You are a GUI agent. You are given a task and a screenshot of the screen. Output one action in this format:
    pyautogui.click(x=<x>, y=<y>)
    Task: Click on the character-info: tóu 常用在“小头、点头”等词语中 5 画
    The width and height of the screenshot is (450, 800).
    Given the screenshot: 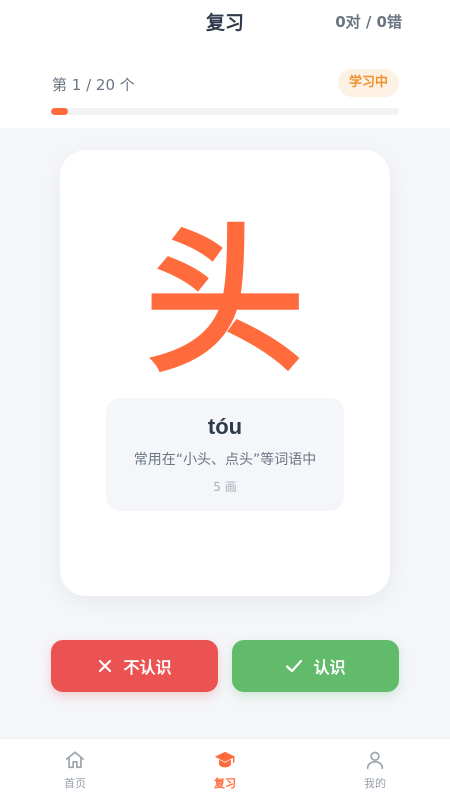 What is the action you would take?
    pyautogui.click(x=225, y=454)
    